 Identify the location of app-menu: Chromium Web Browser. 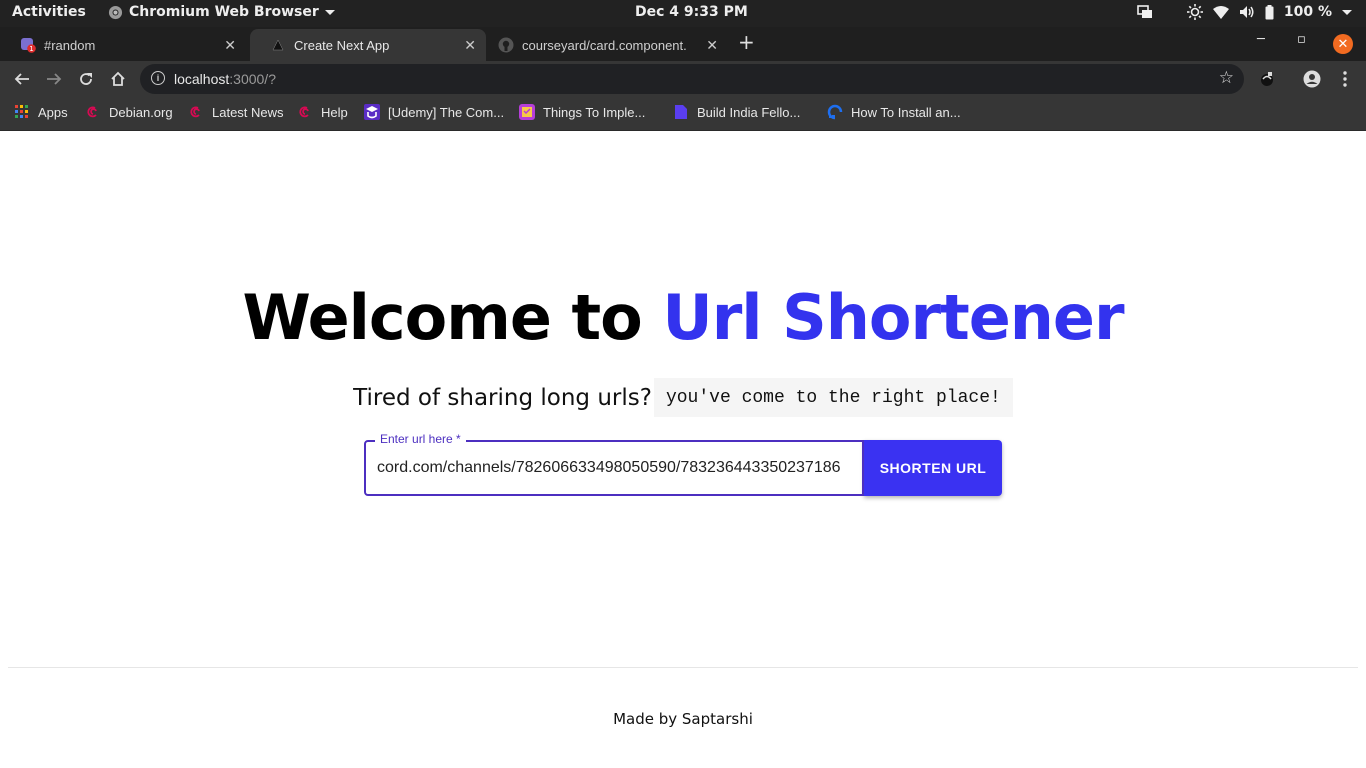
(221, 12).